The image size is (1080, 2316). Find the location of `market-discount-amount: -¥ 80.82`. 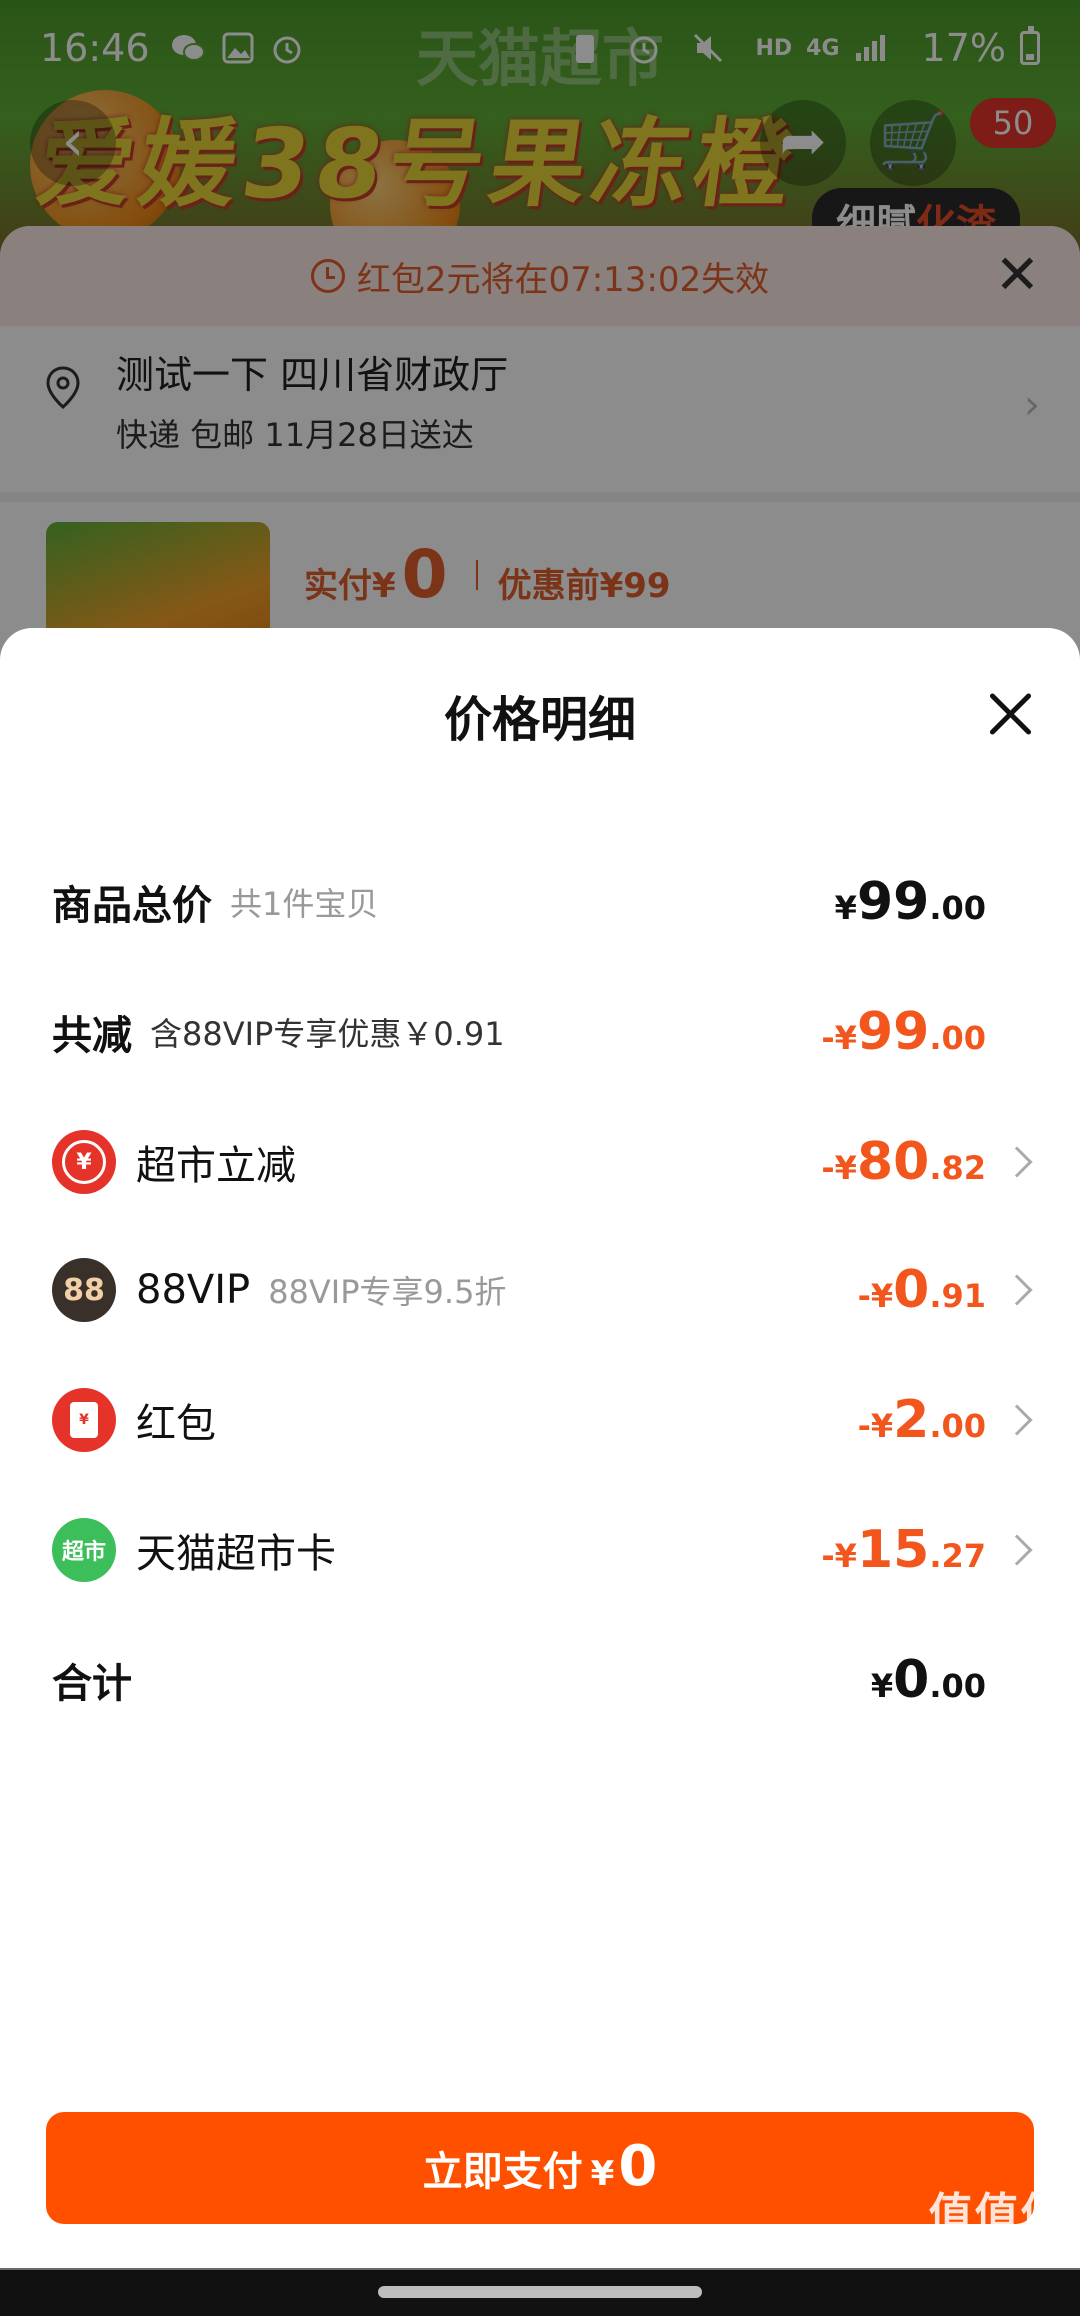

market-discount-amount: -¥ 80.82 is located at coordinates (903, 1162).